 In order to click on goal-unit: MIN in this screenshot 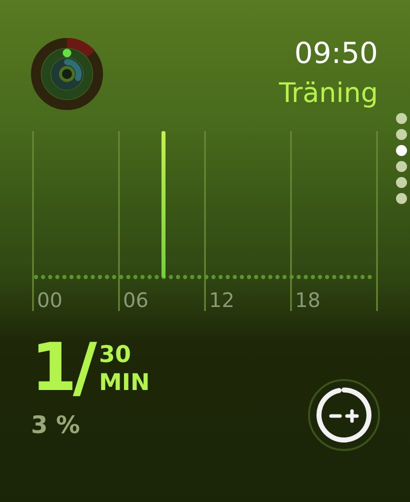, I will do `click(124, 383)`.